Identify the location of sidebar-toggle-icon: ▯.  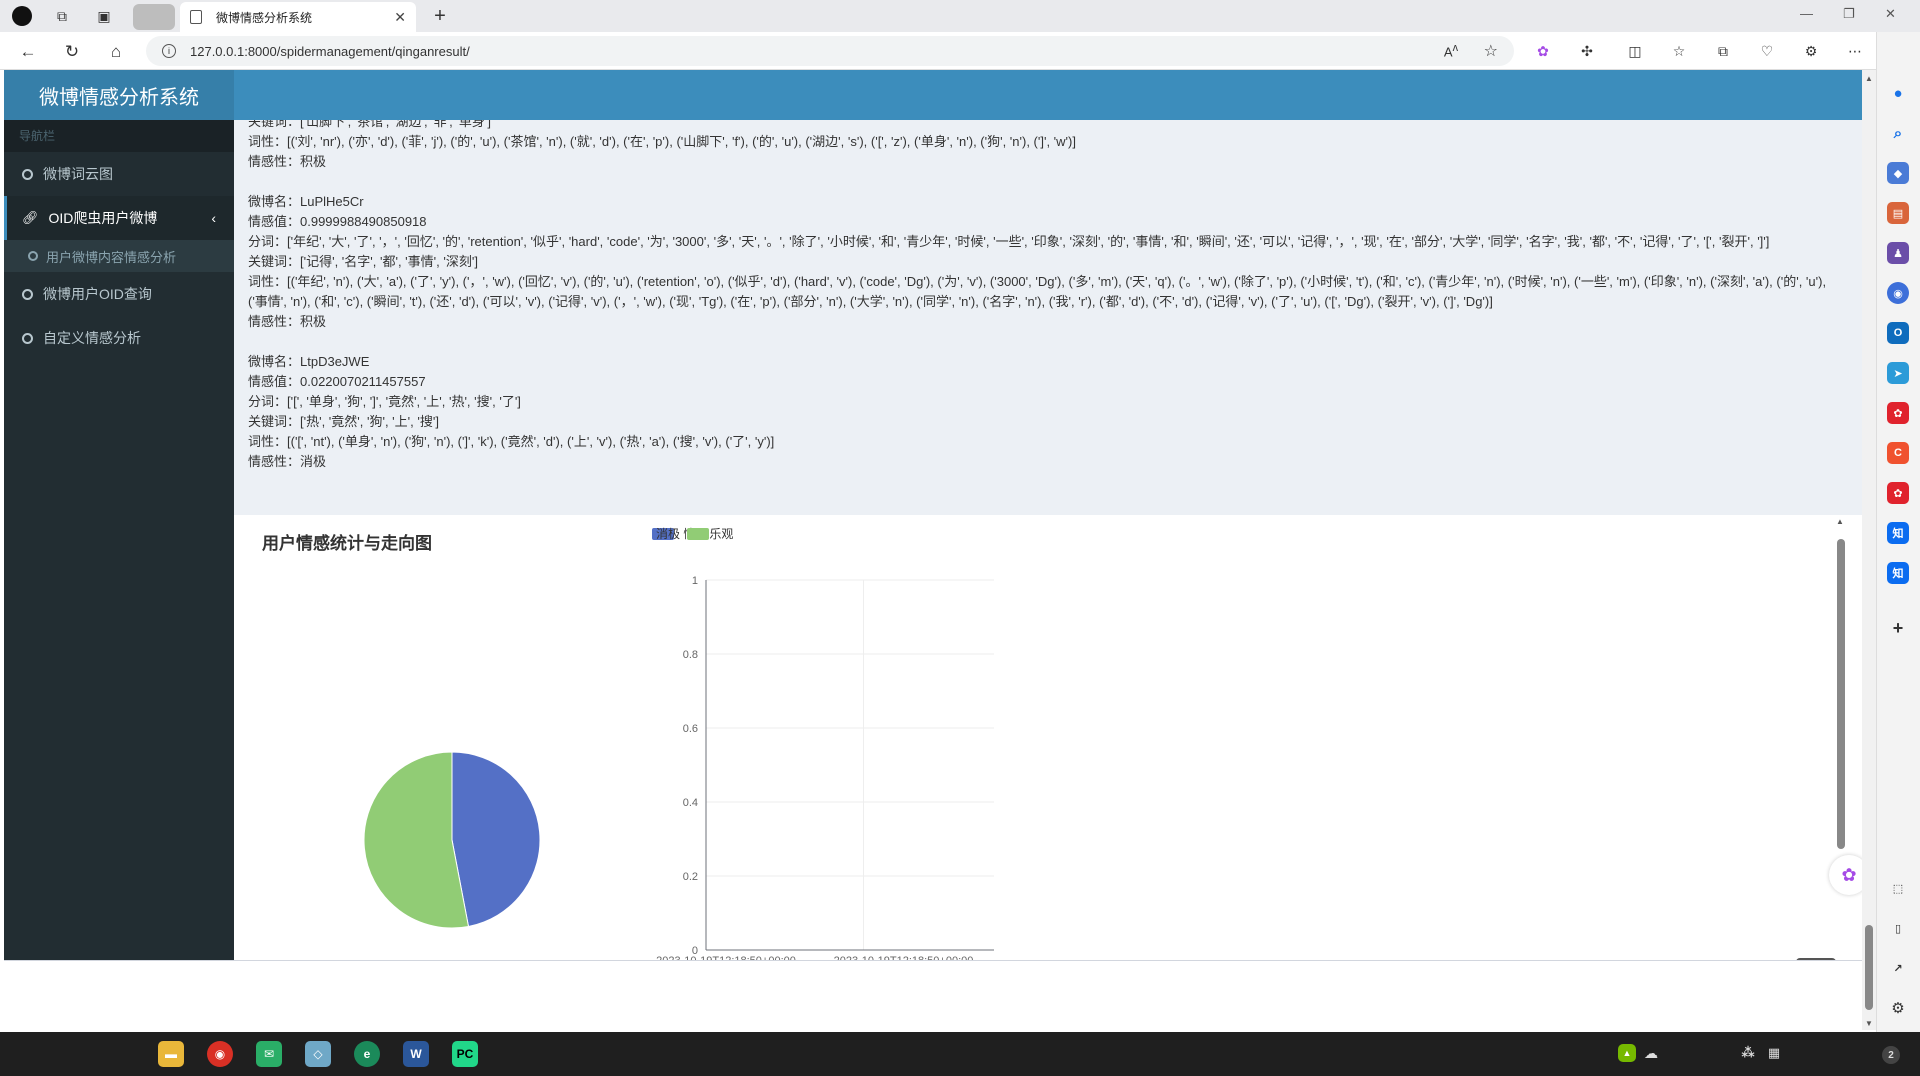
(1898, 928).